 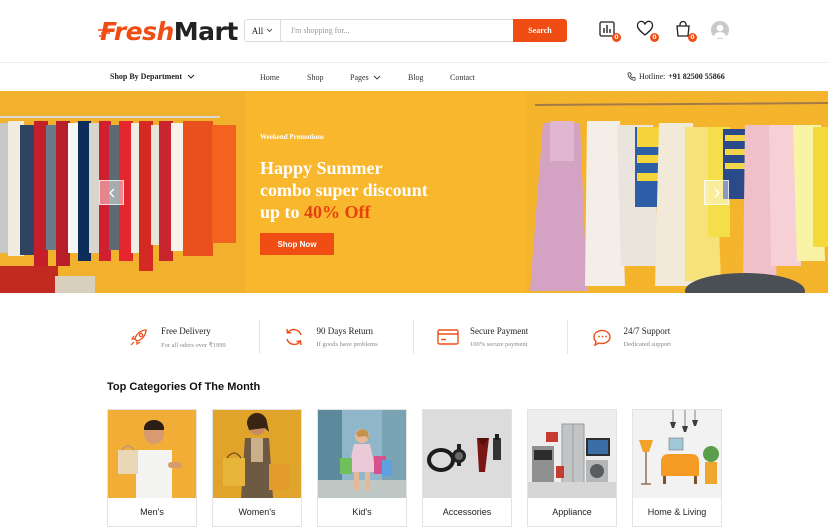 I want to click on speed-lines-icon, so click(x=104, y=33).